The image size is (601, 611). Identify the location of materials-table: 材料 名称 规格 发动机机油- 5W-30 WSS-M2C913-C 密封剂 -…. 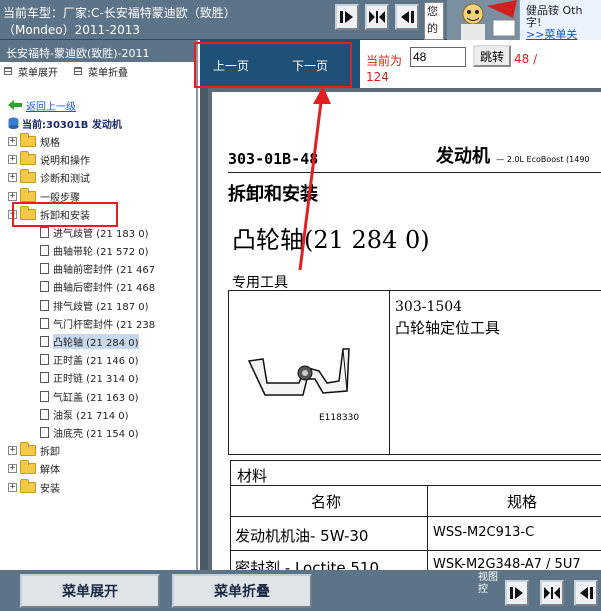
(415, 515).